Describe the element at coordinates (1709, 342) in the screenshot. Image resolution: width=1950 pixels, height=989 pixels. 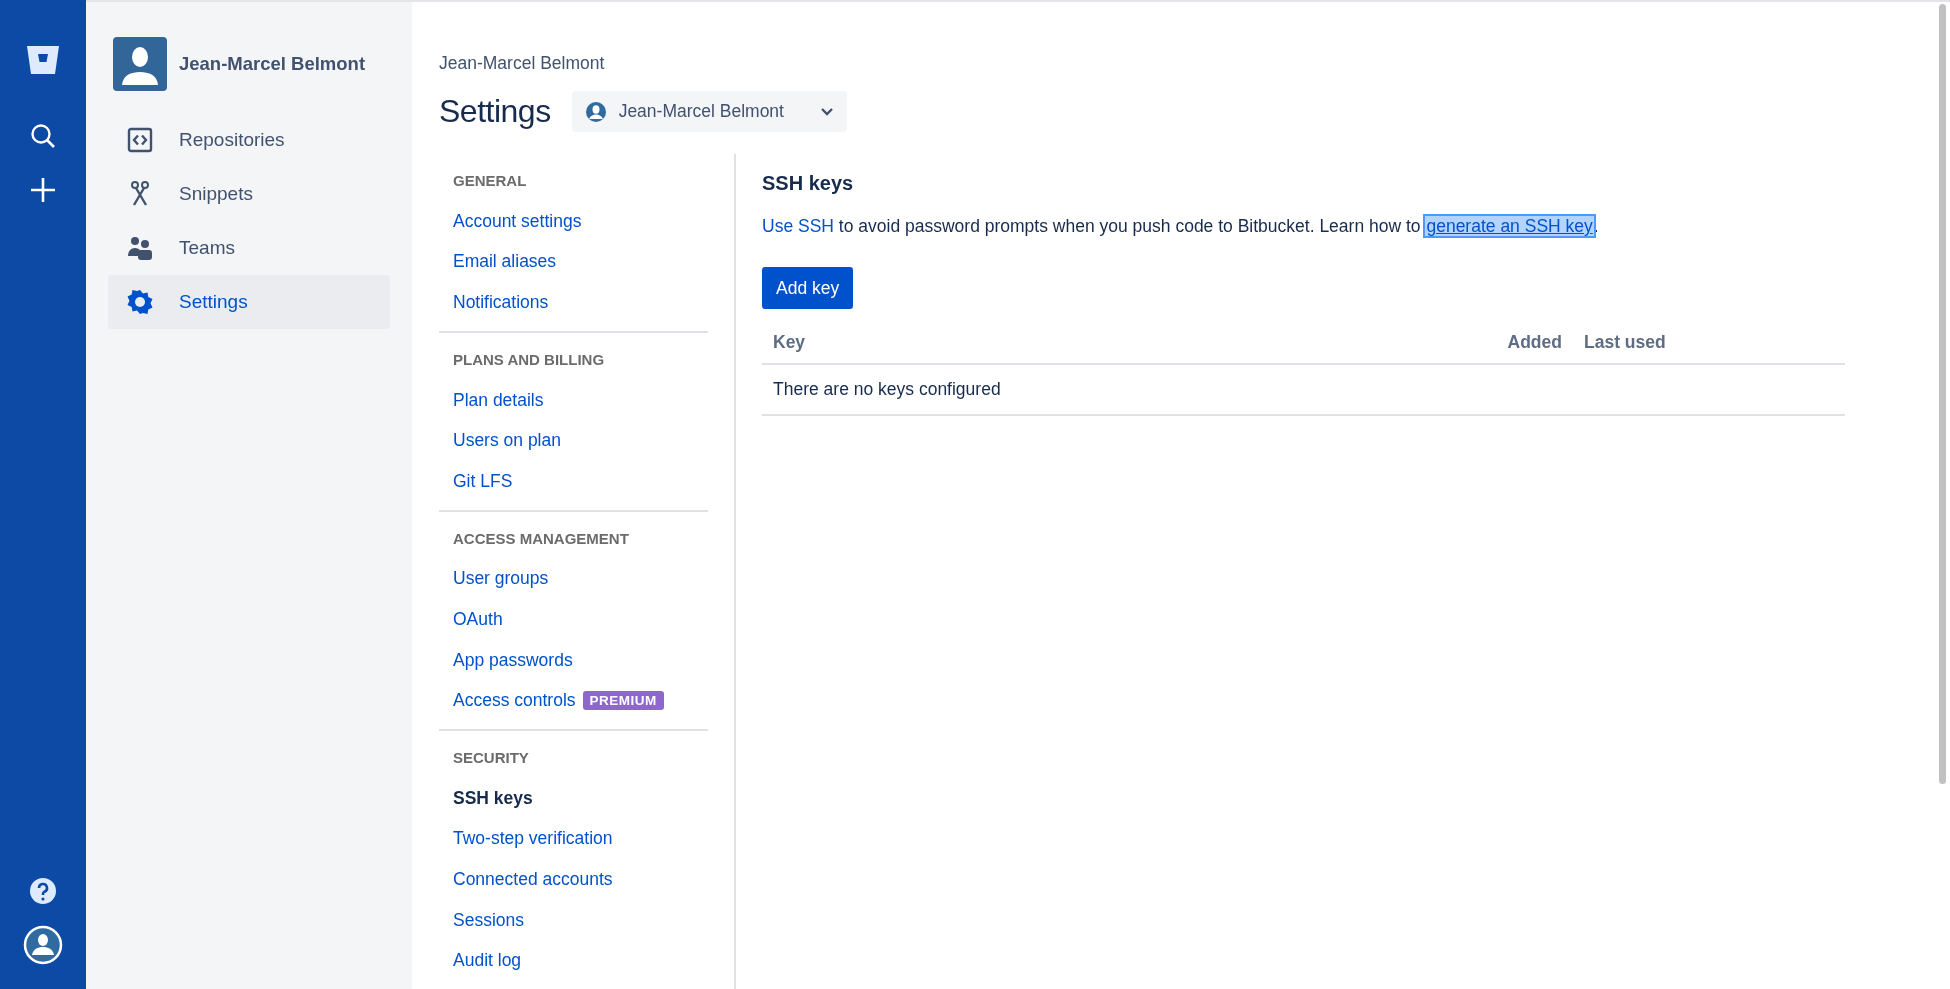
I see `column-header: Last used` at that location.